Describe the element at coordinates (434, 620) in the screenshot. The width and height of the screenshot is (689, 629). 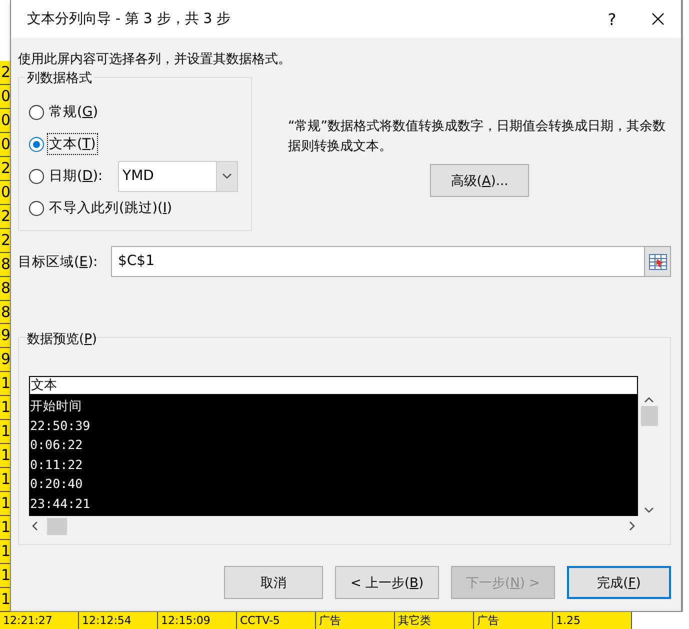
I see `spreadsheet-cell: 其它类` at that location.